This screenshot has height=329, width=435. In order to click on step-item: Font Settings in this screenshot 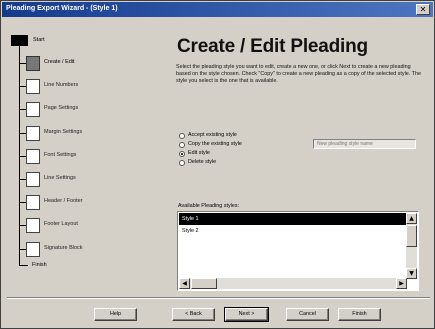, I will do `click(83, 157)`.